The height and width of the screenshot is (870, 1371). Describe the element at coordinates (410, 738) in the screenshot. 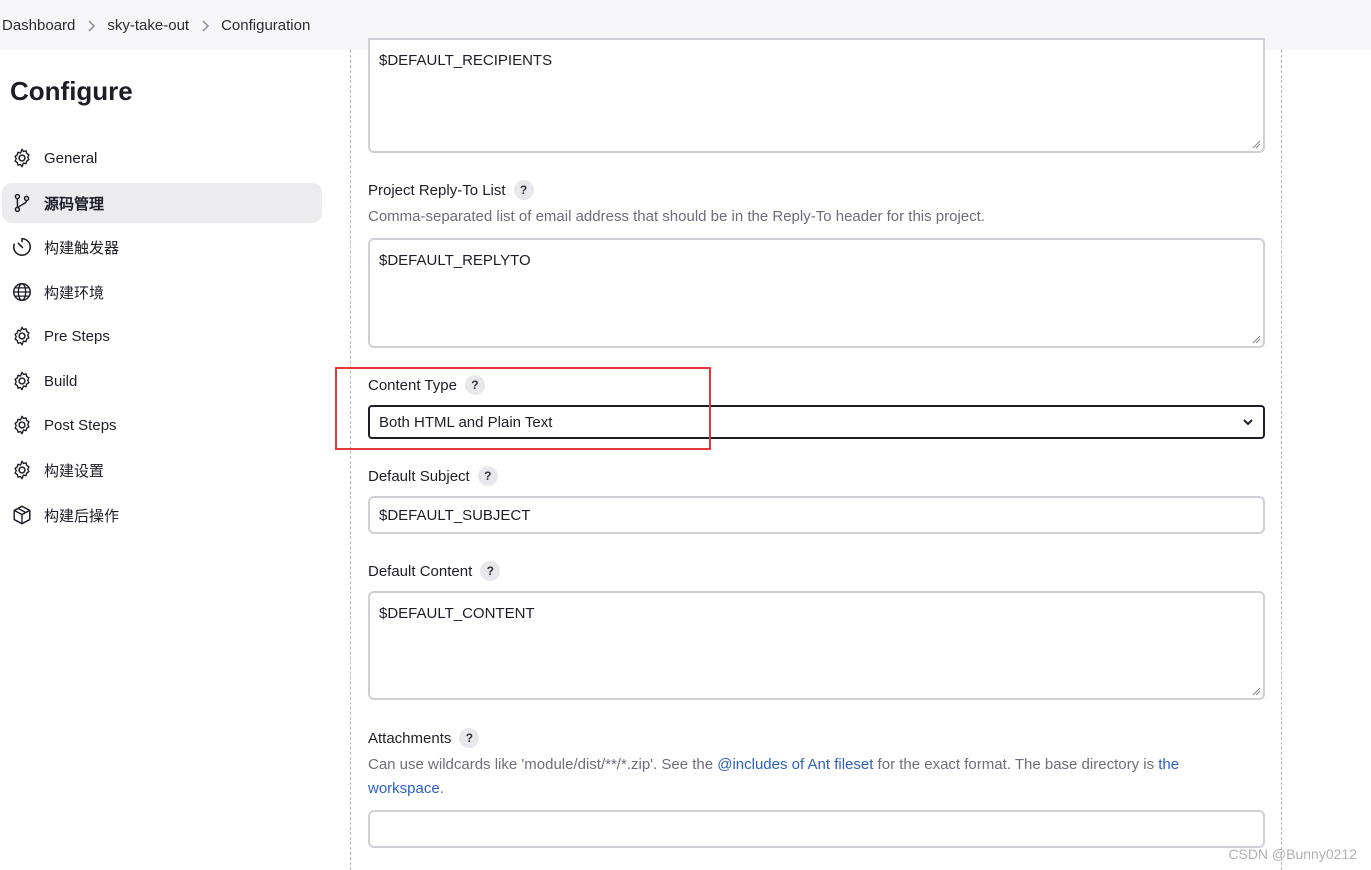

I see `attachments-label-text: Attachments` at that location.